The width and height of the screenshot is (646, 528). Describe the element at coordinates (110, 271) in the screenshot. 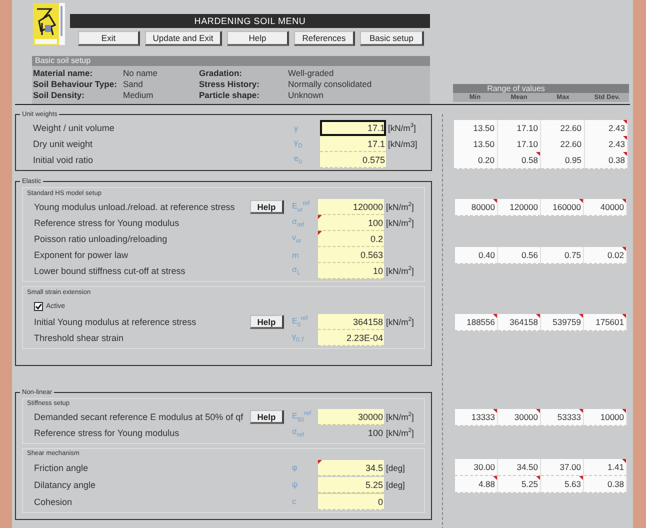

I see `parameter-label: Lower bound stiffness cut-off at stress` at that location.